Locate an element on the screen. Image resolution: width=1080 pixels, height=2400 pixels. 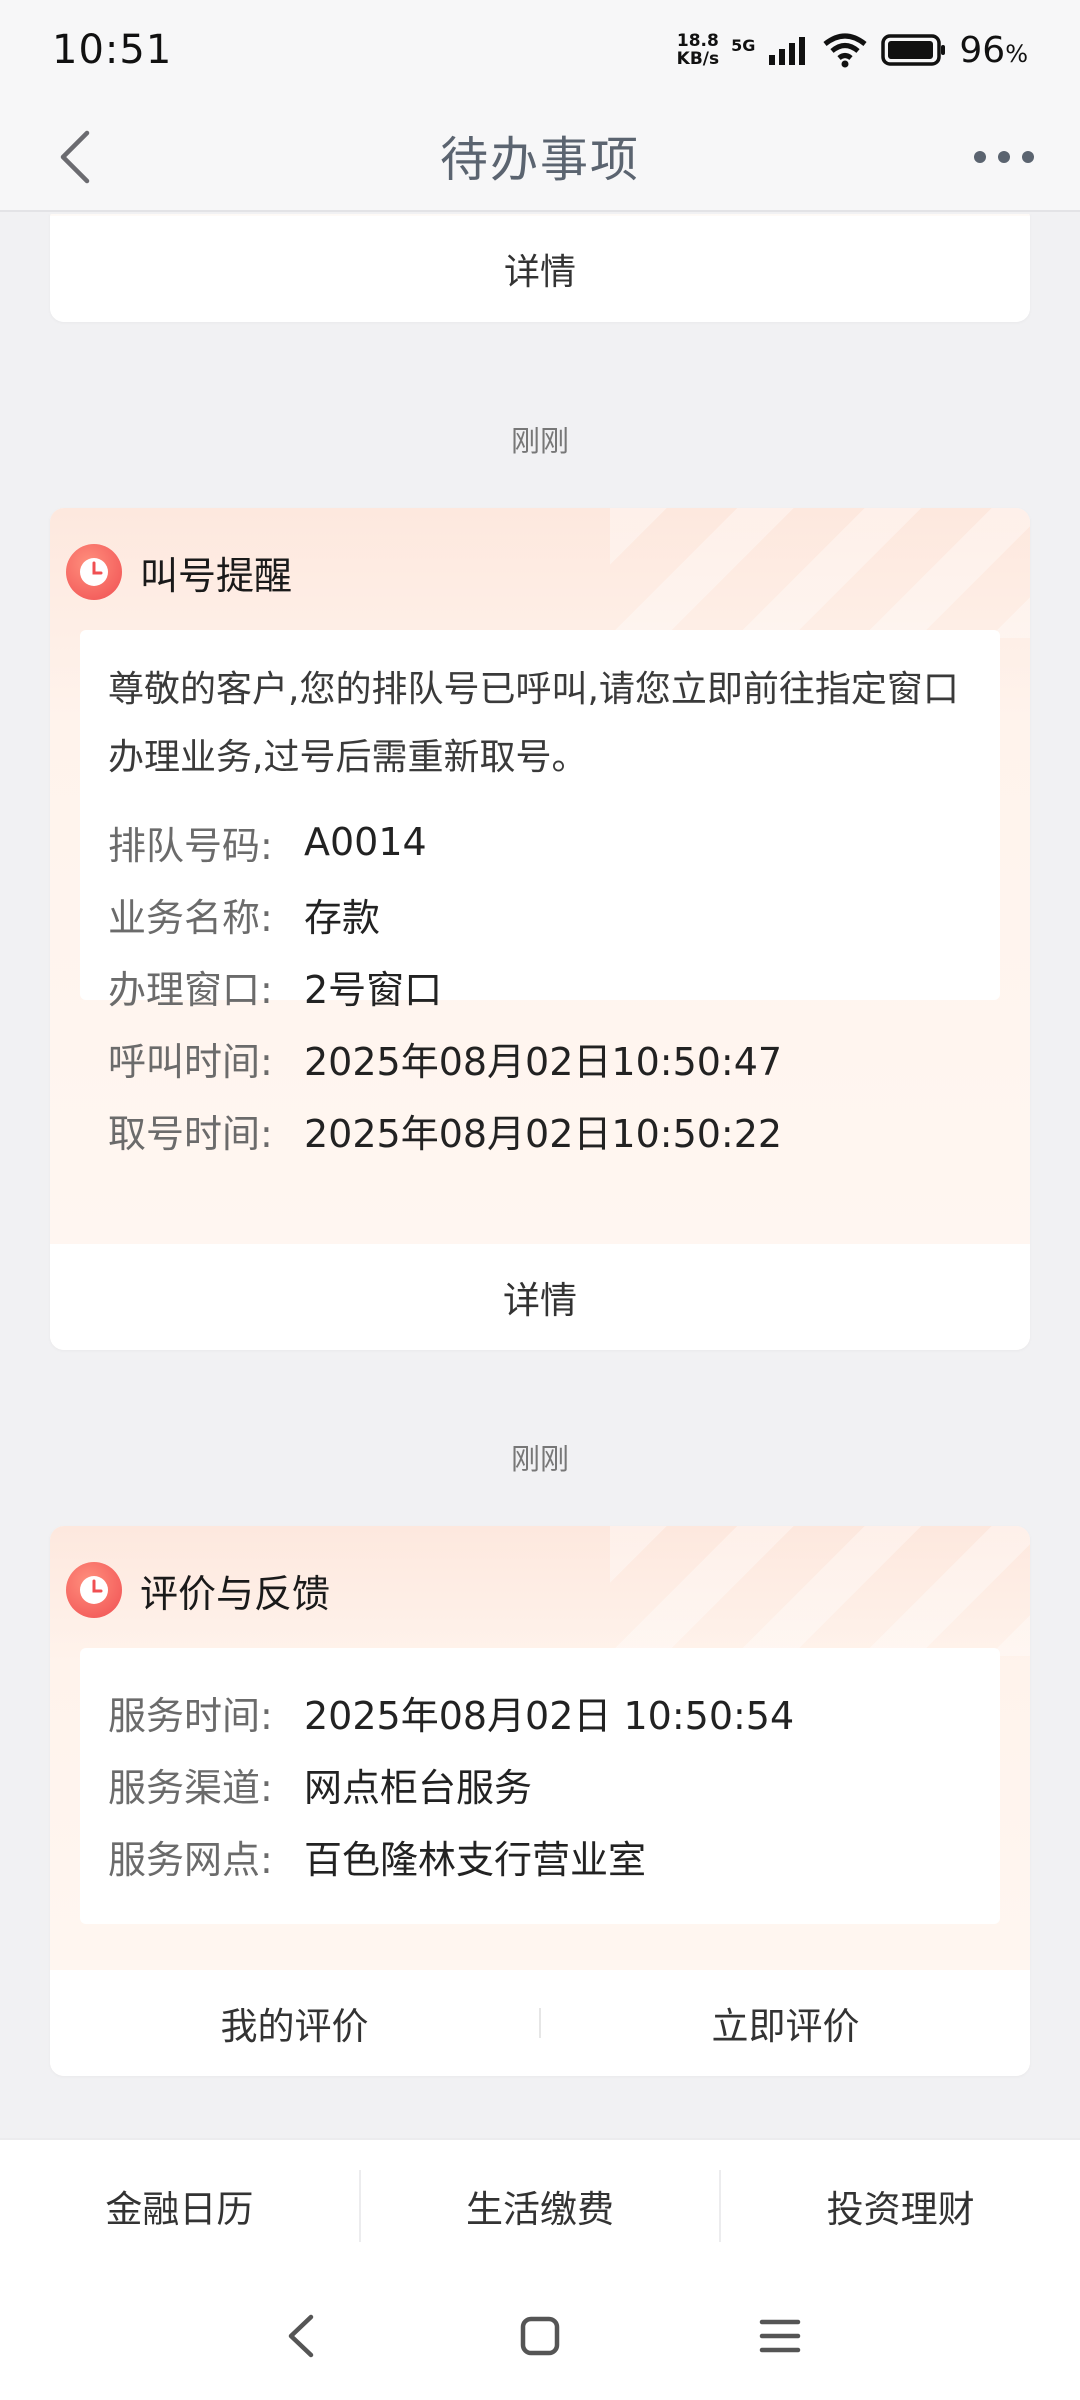
battery-level: 96% is located at coordinates (993, 50).